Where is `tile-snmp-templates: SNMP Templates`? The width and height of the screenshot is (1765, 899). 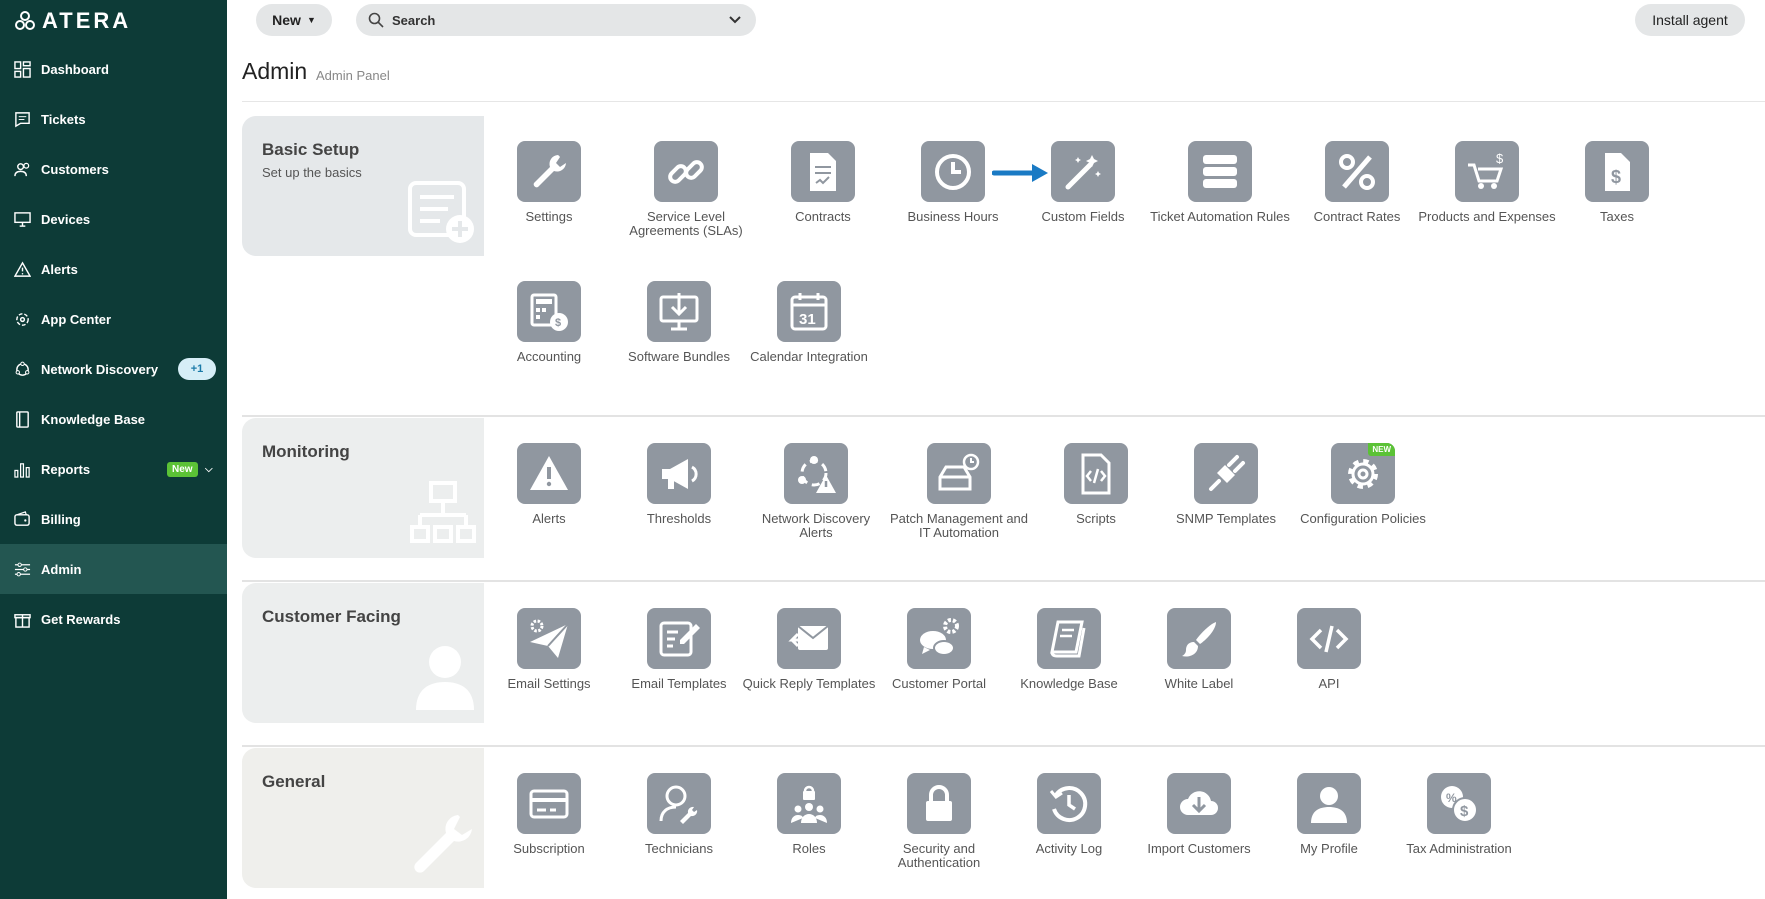 tile-snmp-templates: SNMP Templates is located at coordinates (1226, 484).